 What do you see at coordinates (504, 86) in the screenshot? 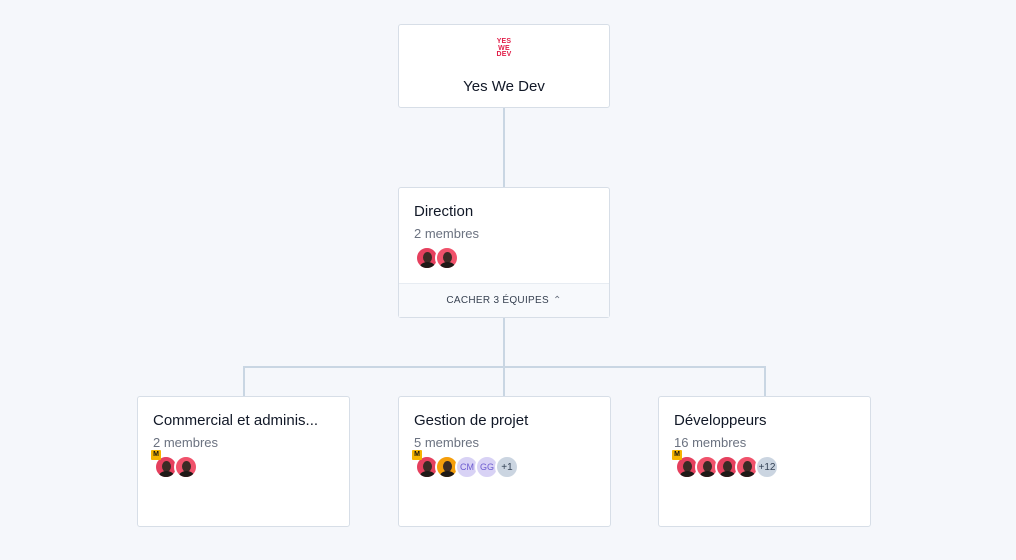
I see `org-root-title: Yes We Dev` at bounding box center [504, 86].